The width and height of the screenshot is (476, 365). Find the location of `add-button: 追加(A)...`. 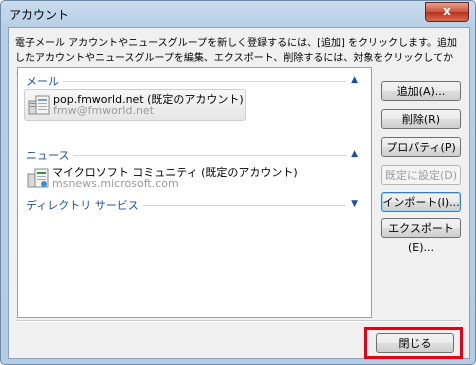

add-button: 追加(A)... is located at coordinates (421, 91).